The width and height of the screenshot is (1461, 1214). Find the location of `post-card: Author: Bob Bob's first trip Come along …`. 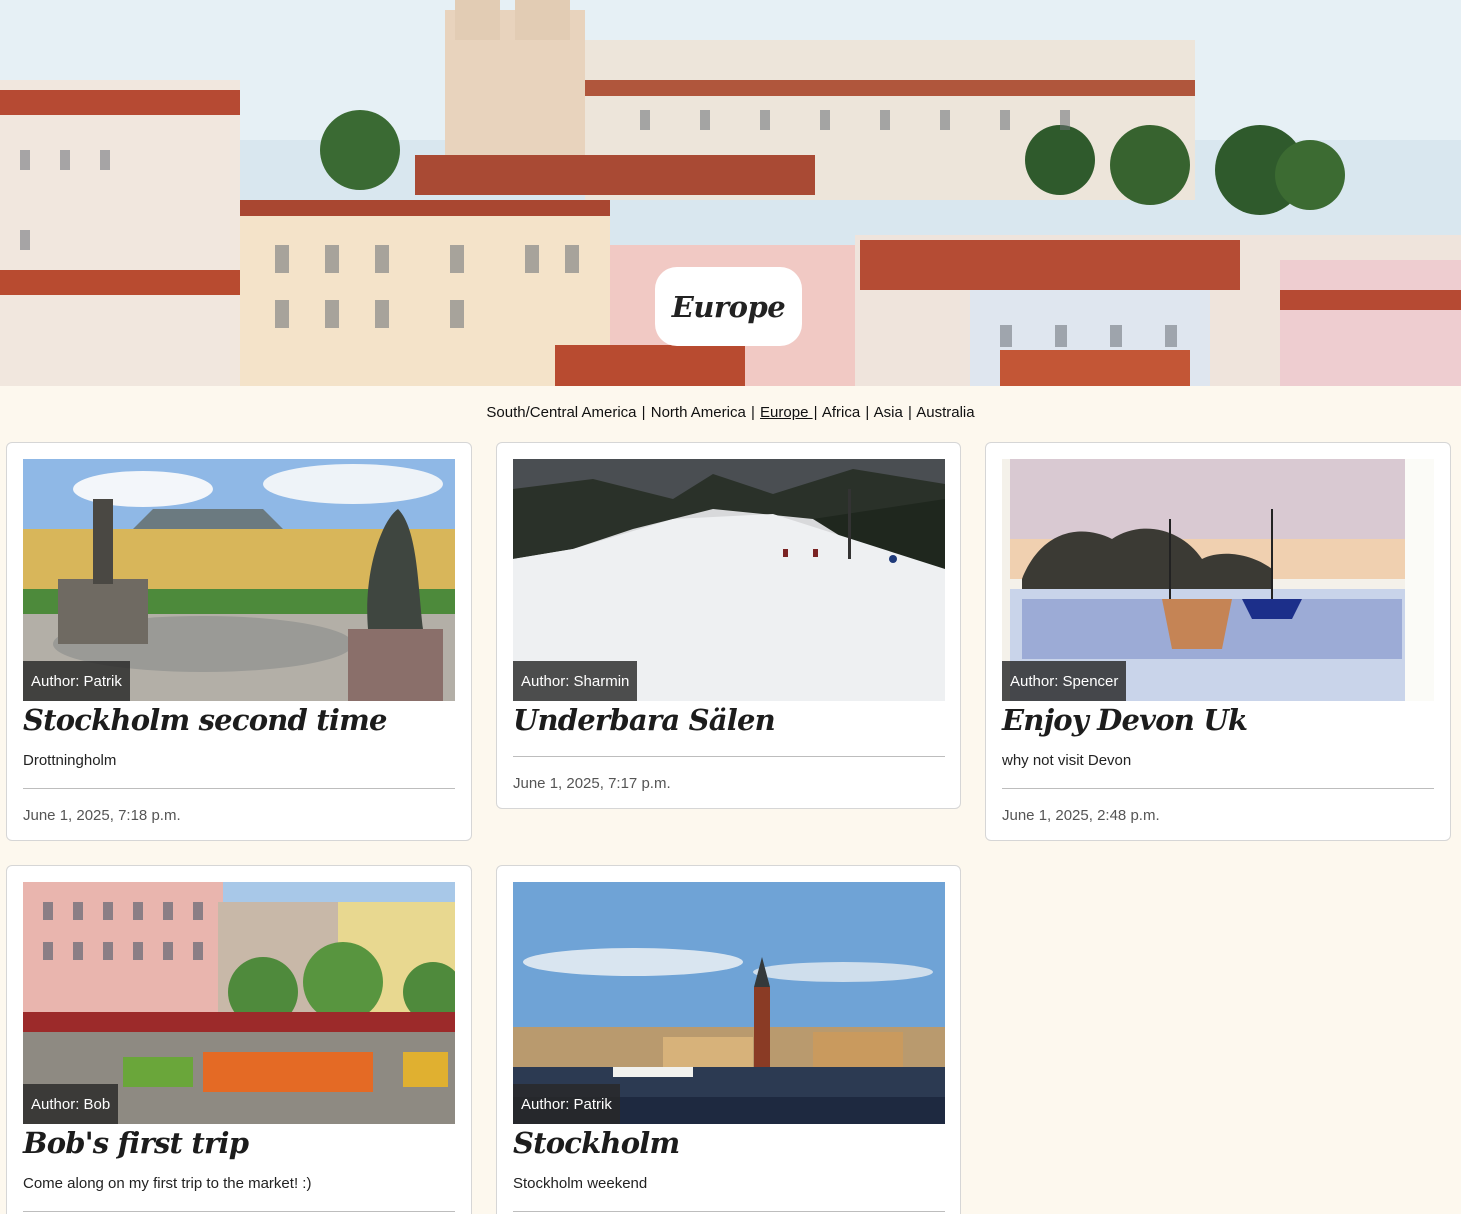

post-card: Author: Bob Bob's first trip Come along … is located at coordinates (239, 1039).